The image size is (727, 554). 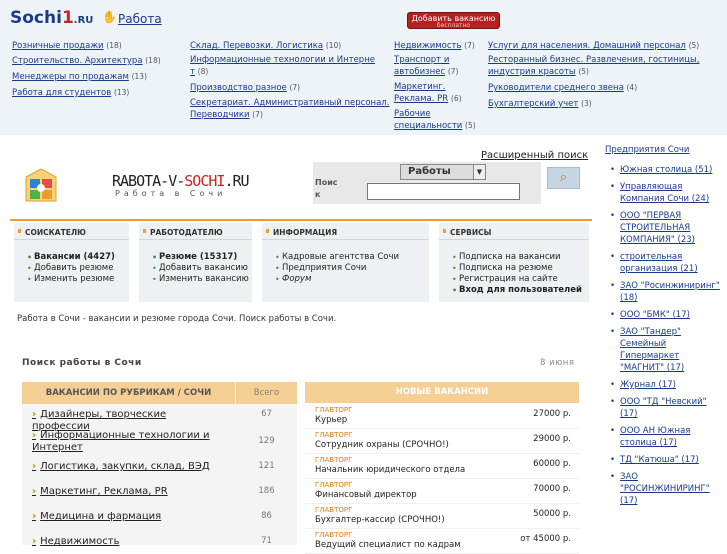 I want to click on rubrics-total-header: Всего, so click(x=266, y=393).